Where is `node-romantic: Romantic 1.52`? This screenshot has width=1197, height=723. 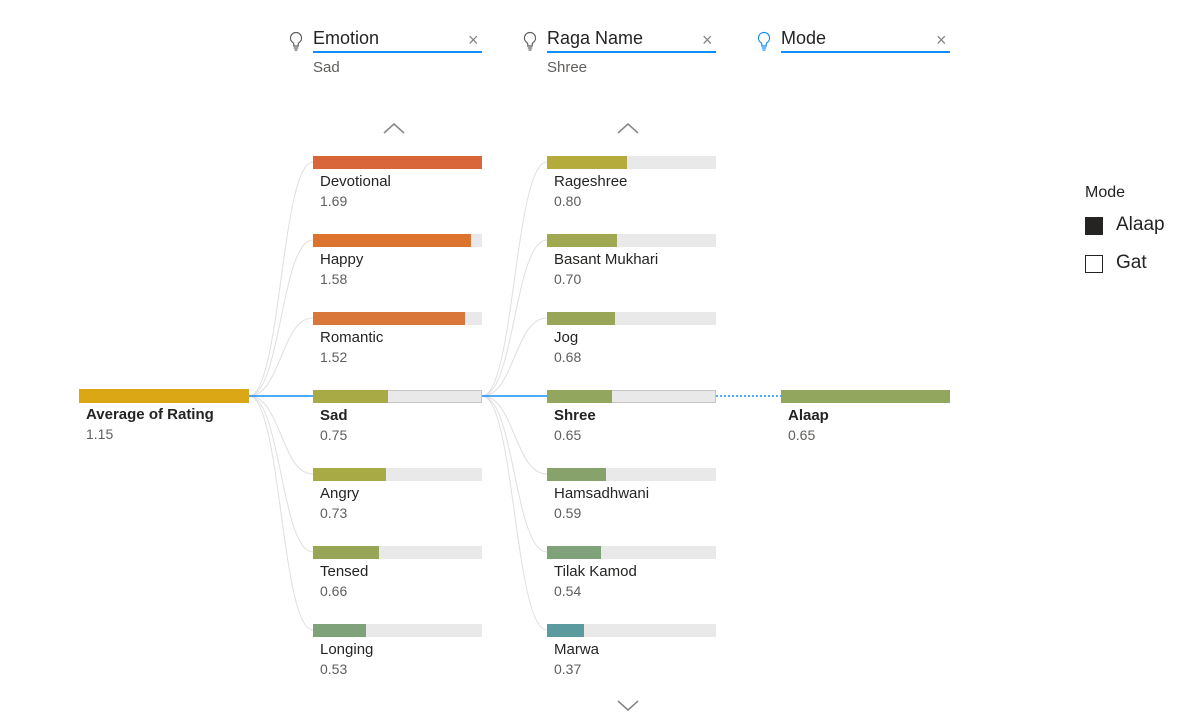 node-romantic: Romantic 1.52 is located at coordinates (397, 340).